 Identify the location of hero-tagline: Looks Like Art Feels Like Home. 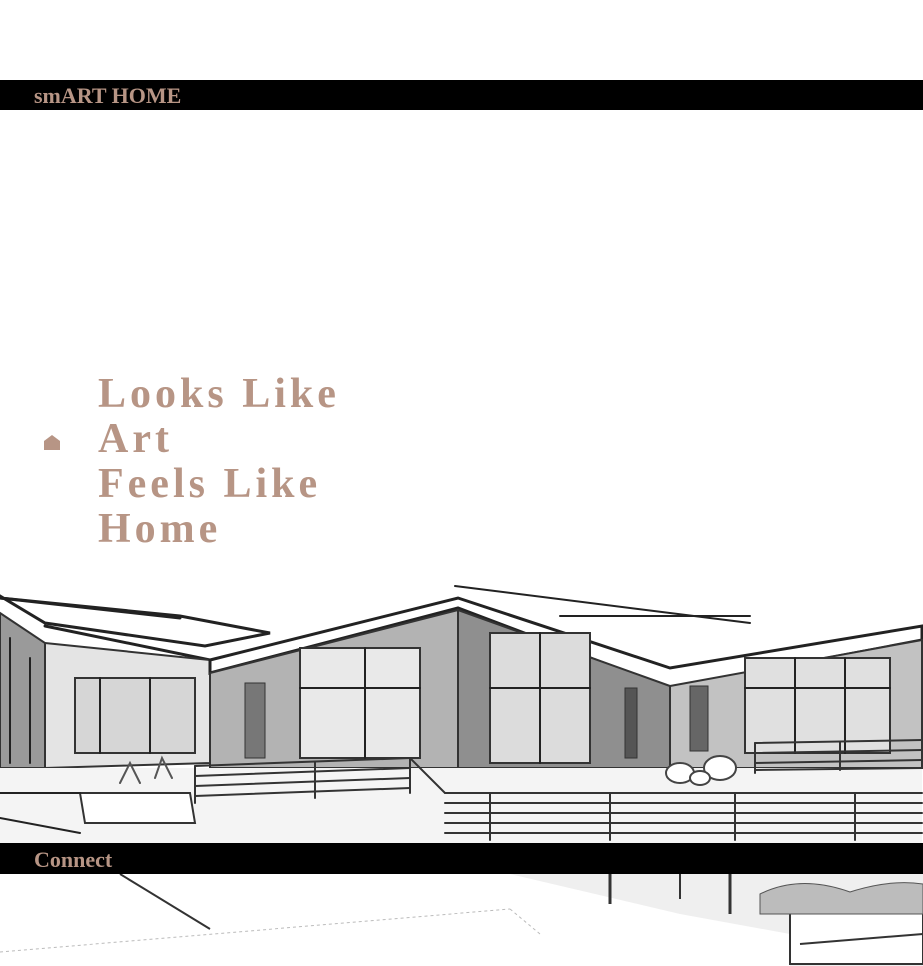
(219, 462).